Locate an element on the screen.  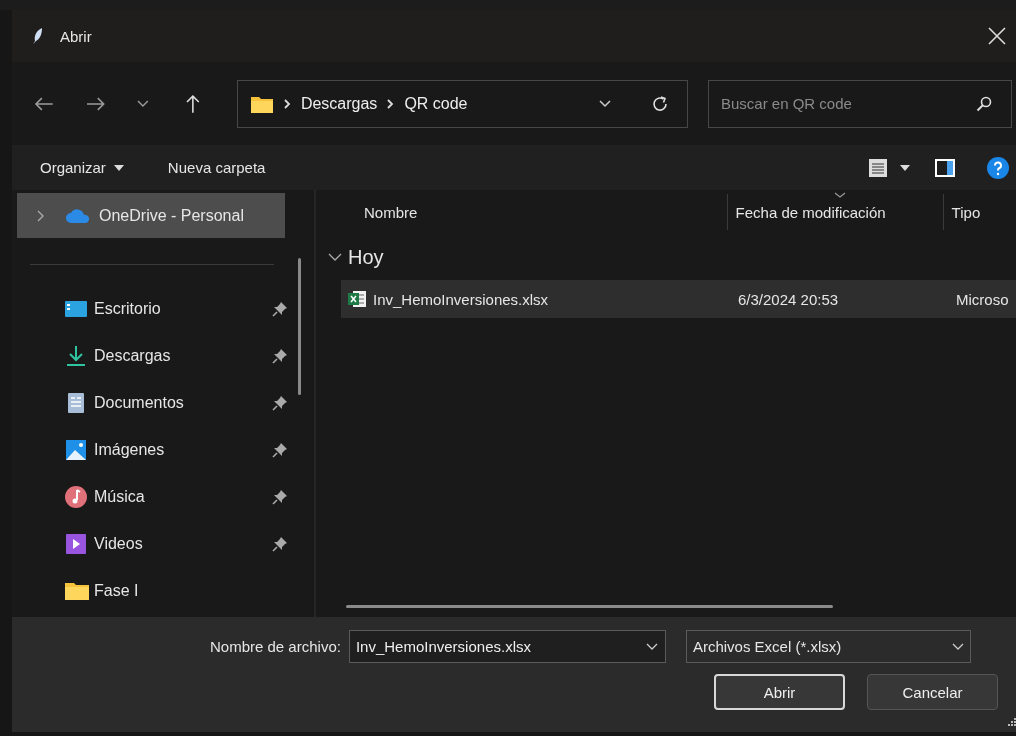
desktop-icon is located at coordinates (76, 308).